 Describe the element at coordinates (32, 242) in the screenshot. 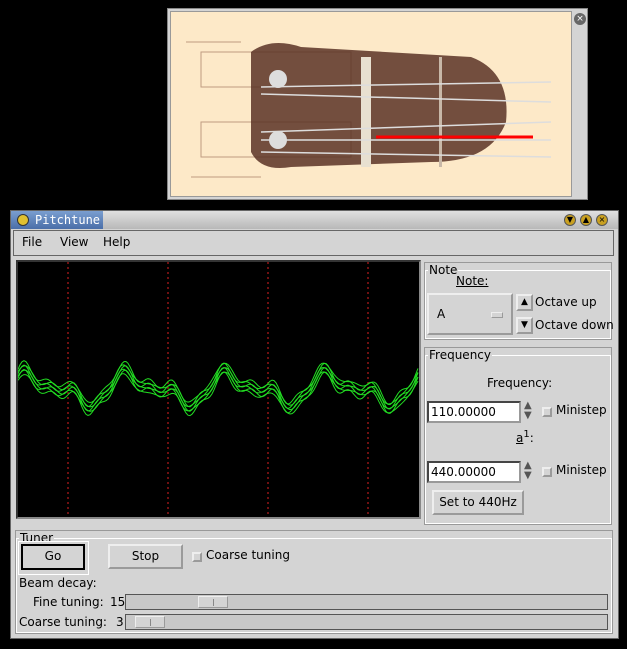

I see `menu-file: File` at that location.